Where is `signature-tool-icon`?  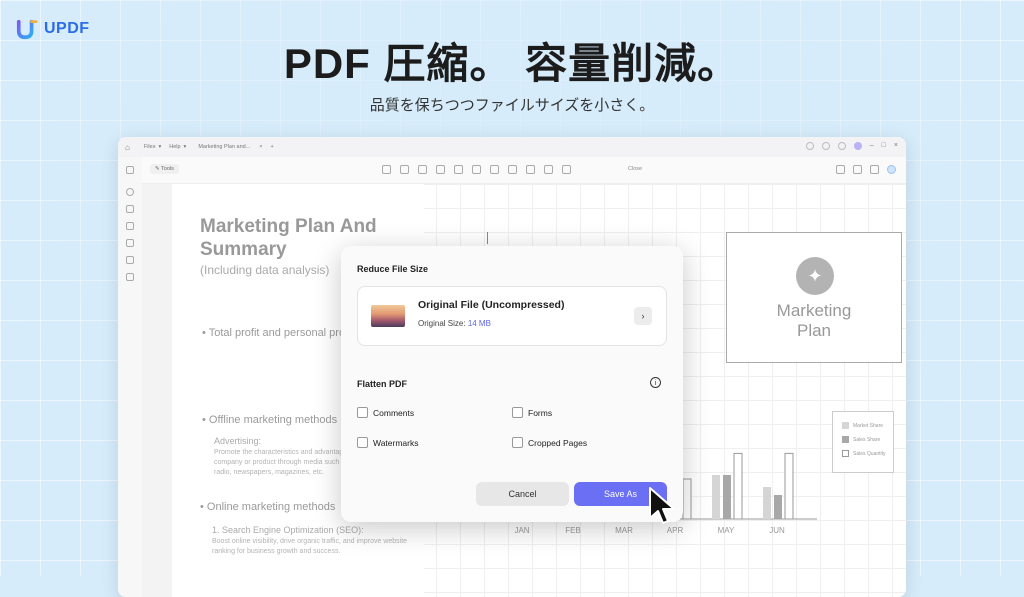 signature-tool-icon is located at coordinates (566, 169).